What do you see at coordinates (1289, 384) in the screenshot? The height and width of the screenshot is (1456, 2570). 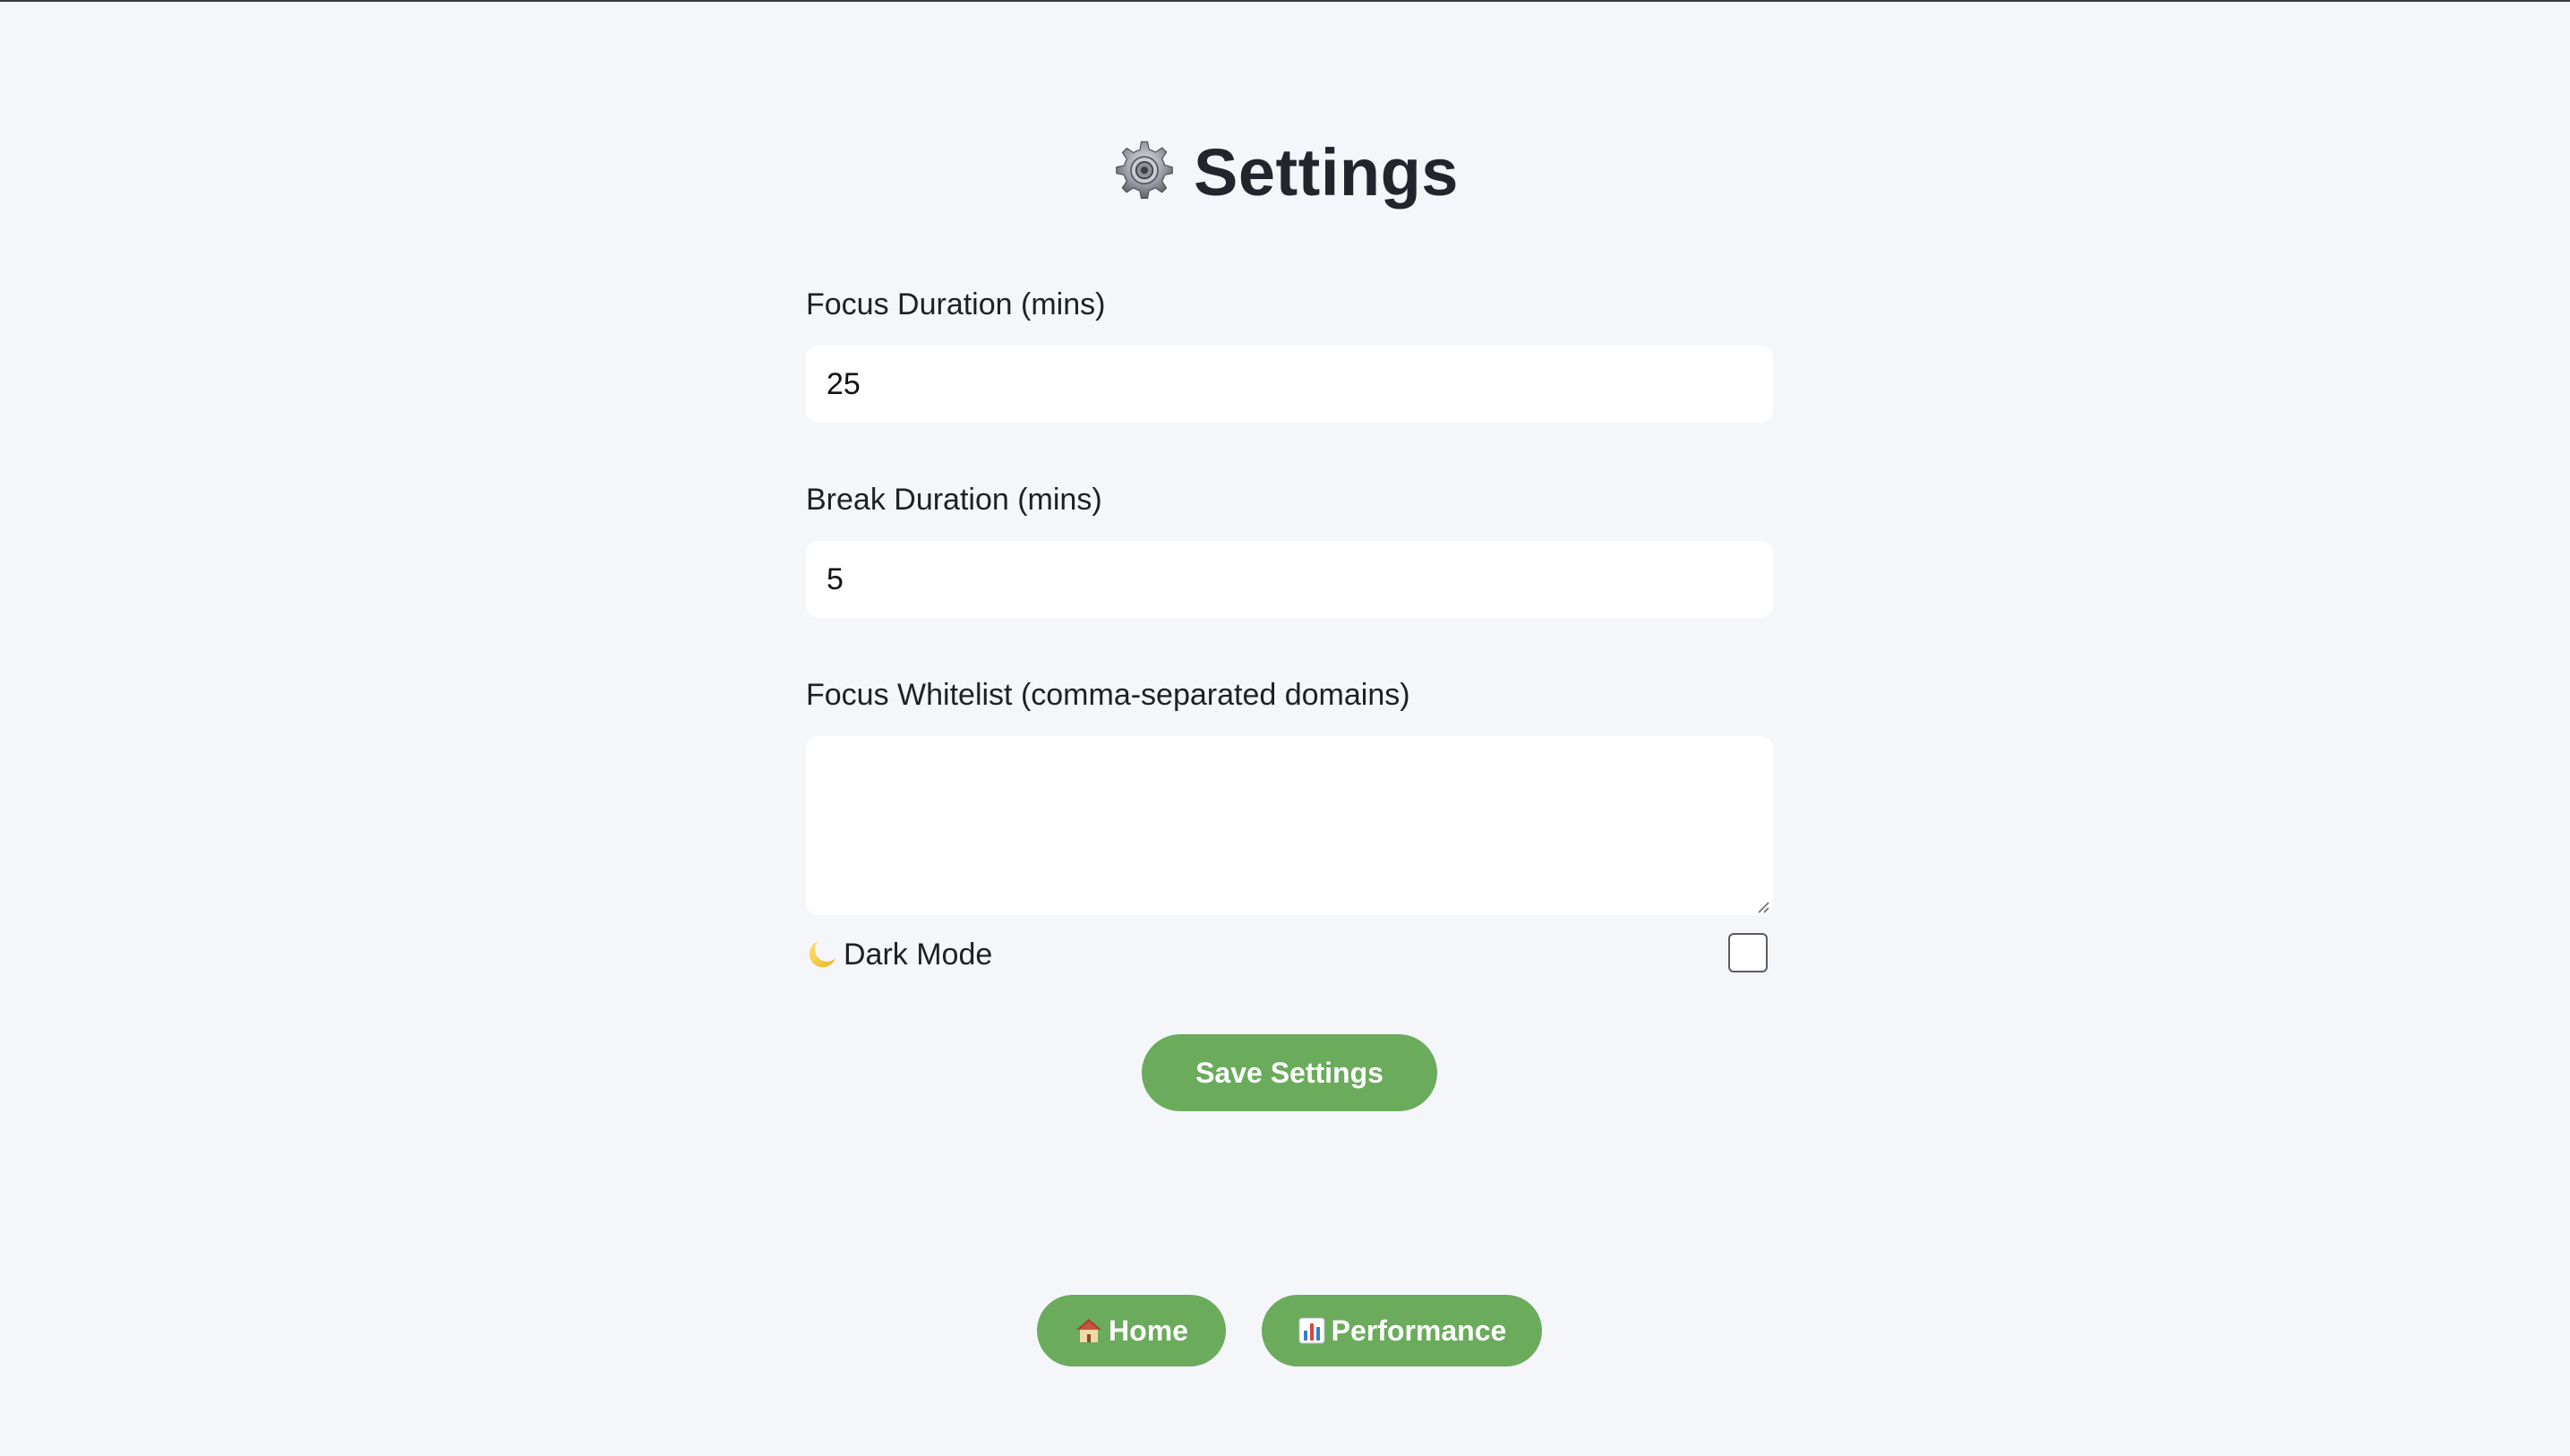 I see `focus-duration-input` at bounding box center [1289, 384].